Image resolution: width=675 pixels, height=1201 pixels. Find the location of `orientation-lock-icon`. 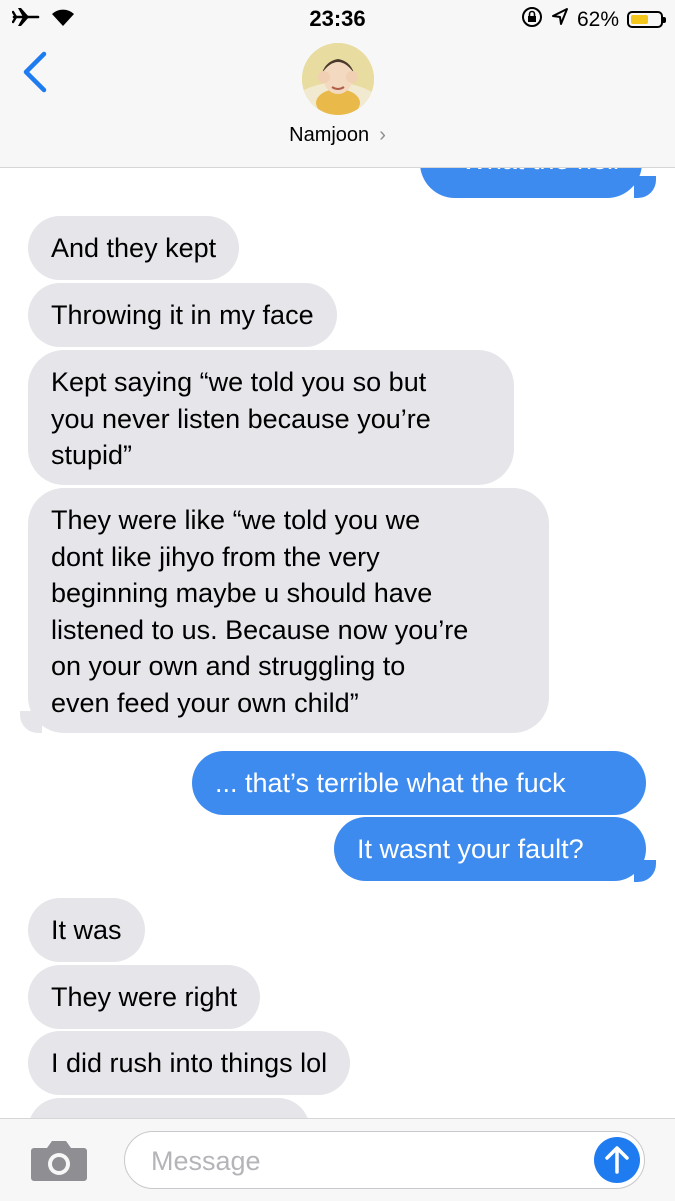

orientation-lock-icon is located at coordinates (532, 19).